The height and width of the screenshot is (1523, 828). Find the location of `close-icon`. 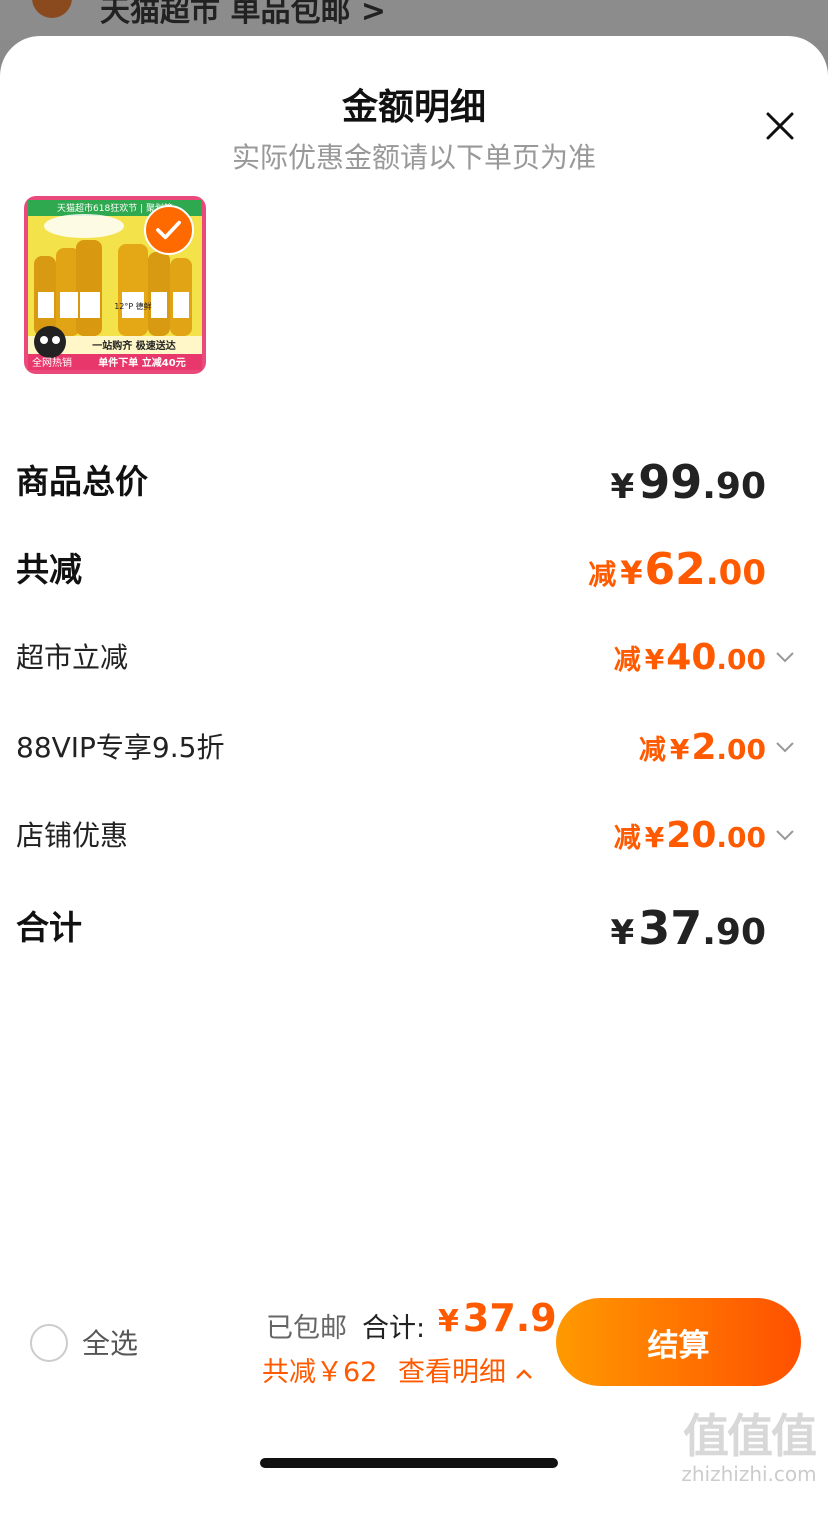

close-icon is located at coordinates (780, 126).